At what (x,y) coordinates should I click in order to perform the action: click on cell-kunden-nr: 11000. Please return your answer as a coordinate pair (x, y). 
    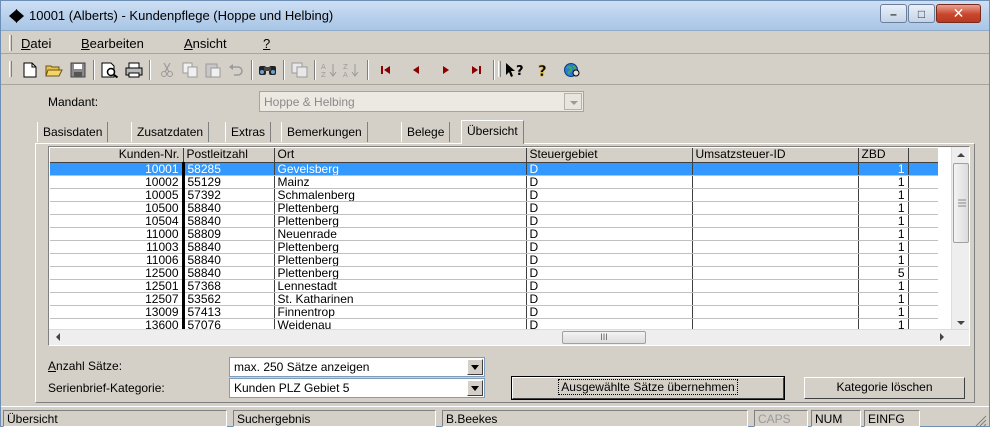
    Looking at the image, I should click on (117, 234).